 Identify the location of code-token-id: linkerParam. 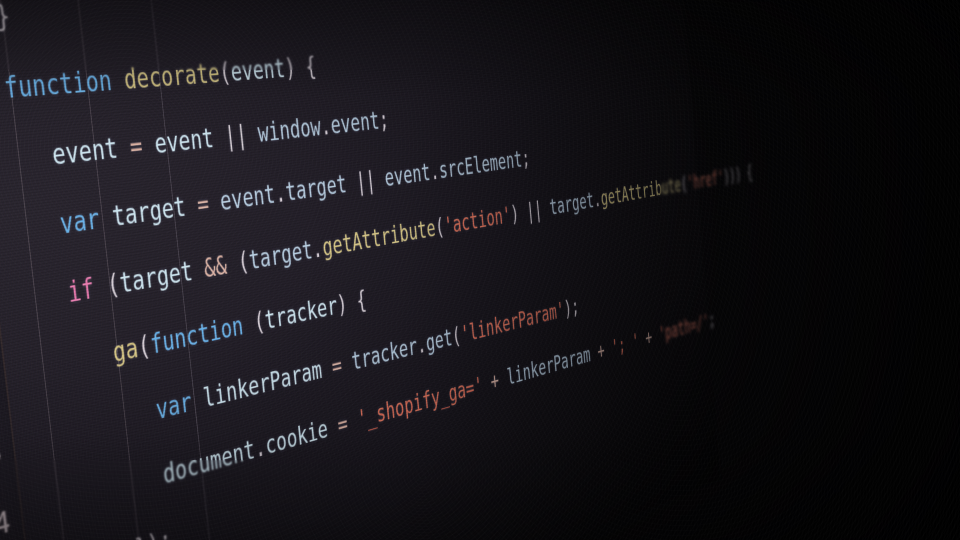
(262, 385).